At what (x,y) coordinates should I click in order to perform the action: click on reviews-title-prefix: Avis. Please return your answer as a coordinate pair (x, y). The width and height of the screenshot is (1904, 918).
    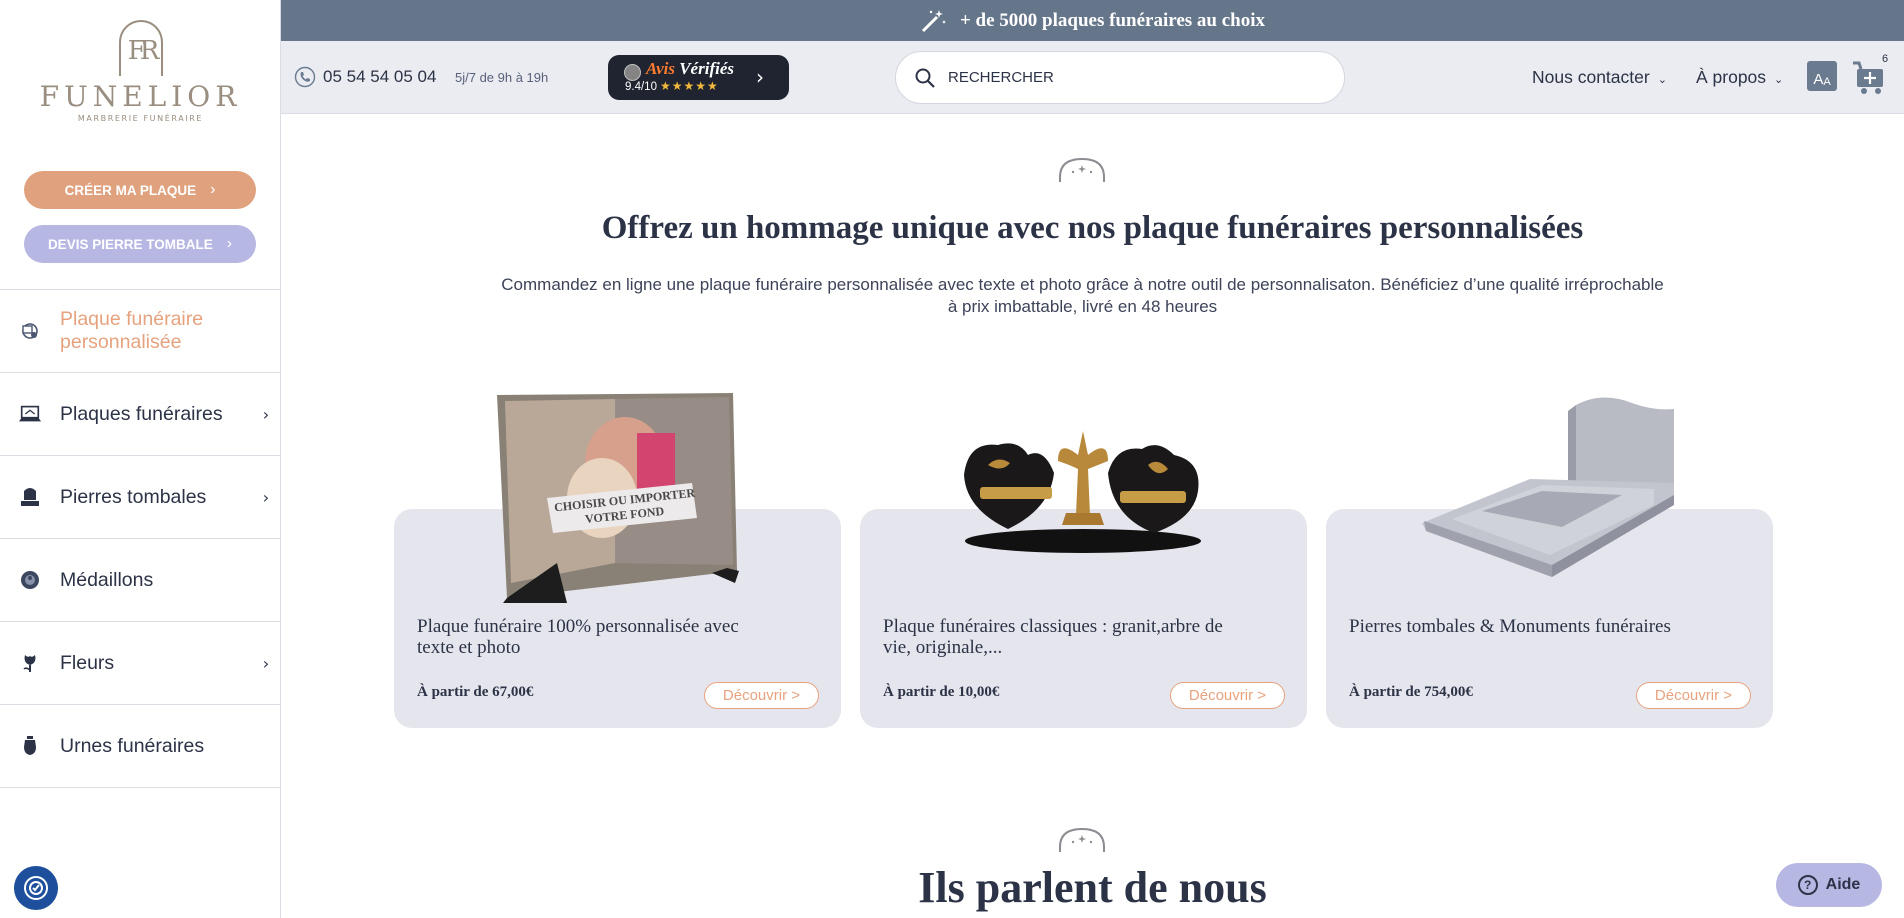
    Looking at the image, I should click on (660, 68).